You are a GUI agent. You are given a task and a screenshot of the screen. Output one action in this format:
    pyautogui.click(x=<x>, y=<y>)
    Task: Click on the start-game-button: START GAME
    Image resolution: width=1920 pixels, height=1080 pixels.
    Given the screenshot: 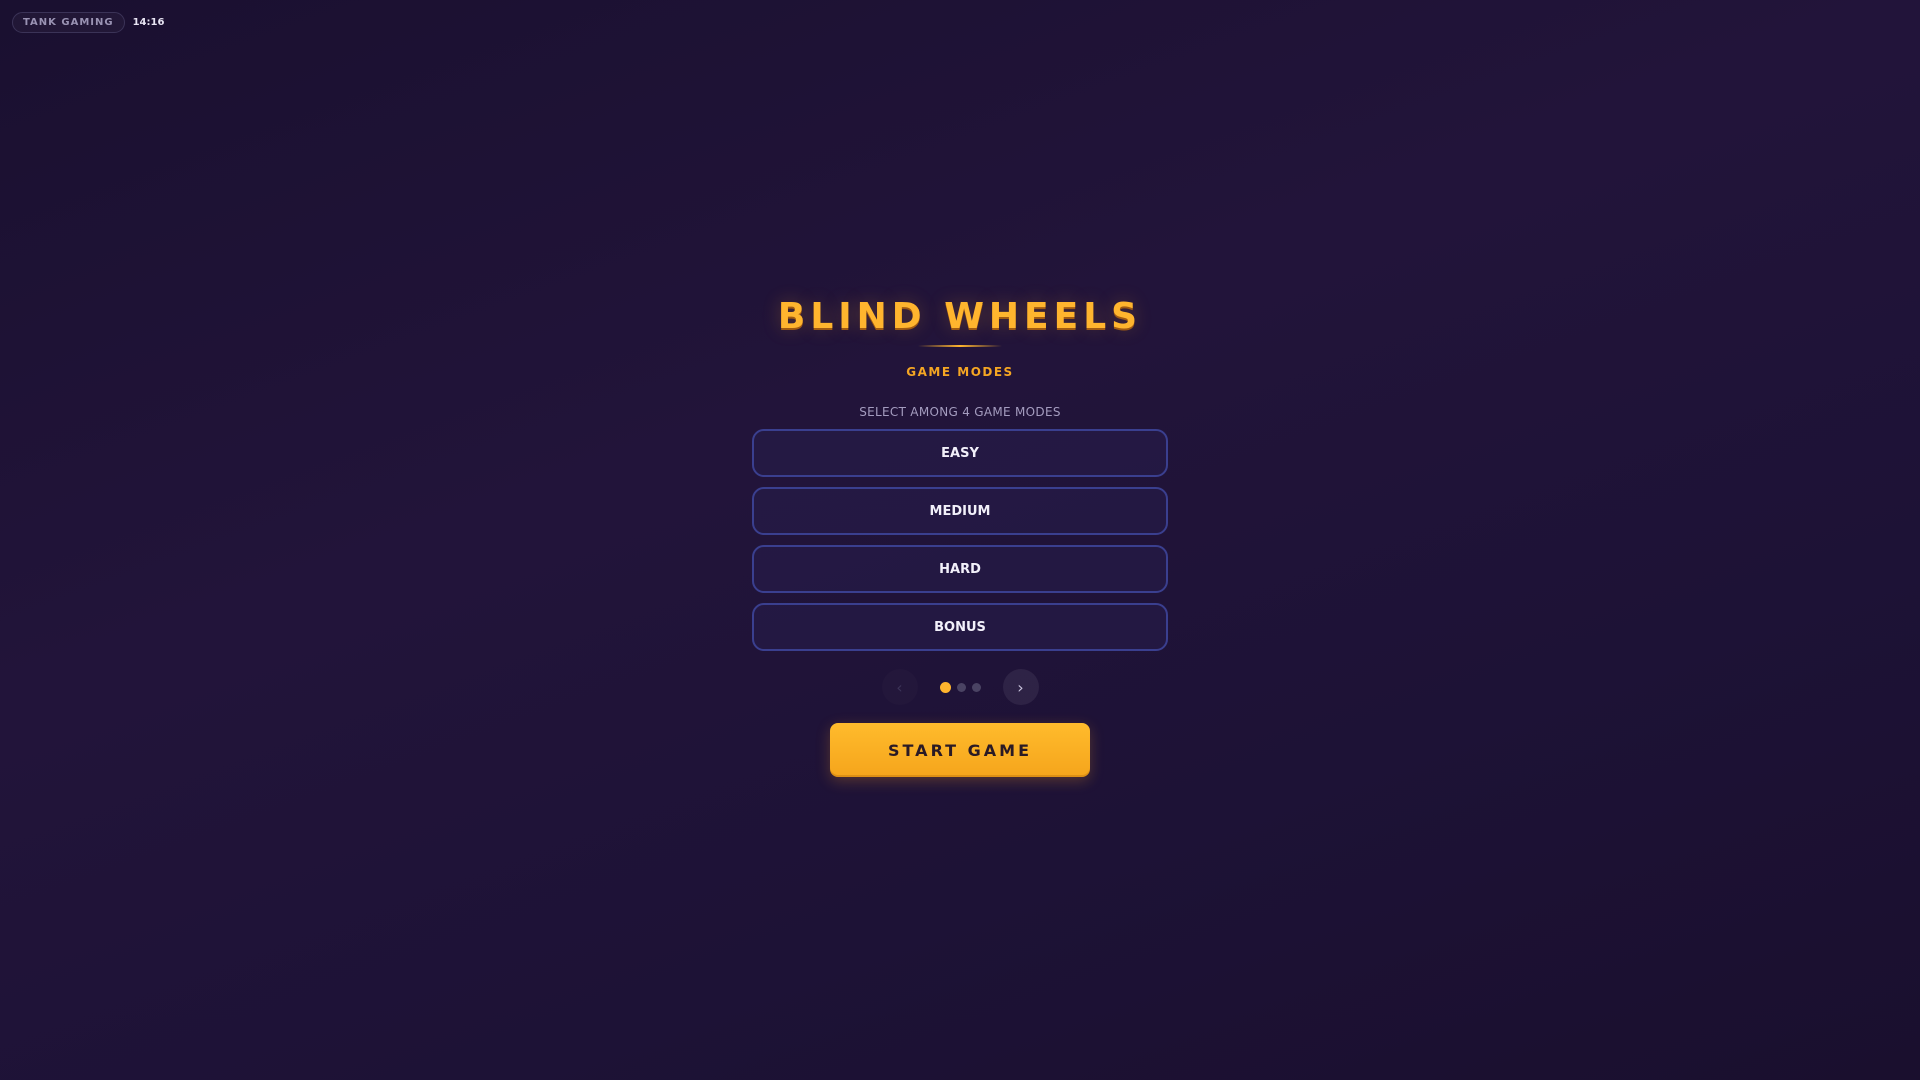 What is the action you would take?
    pyautogui.click(x=960, y=750)
    